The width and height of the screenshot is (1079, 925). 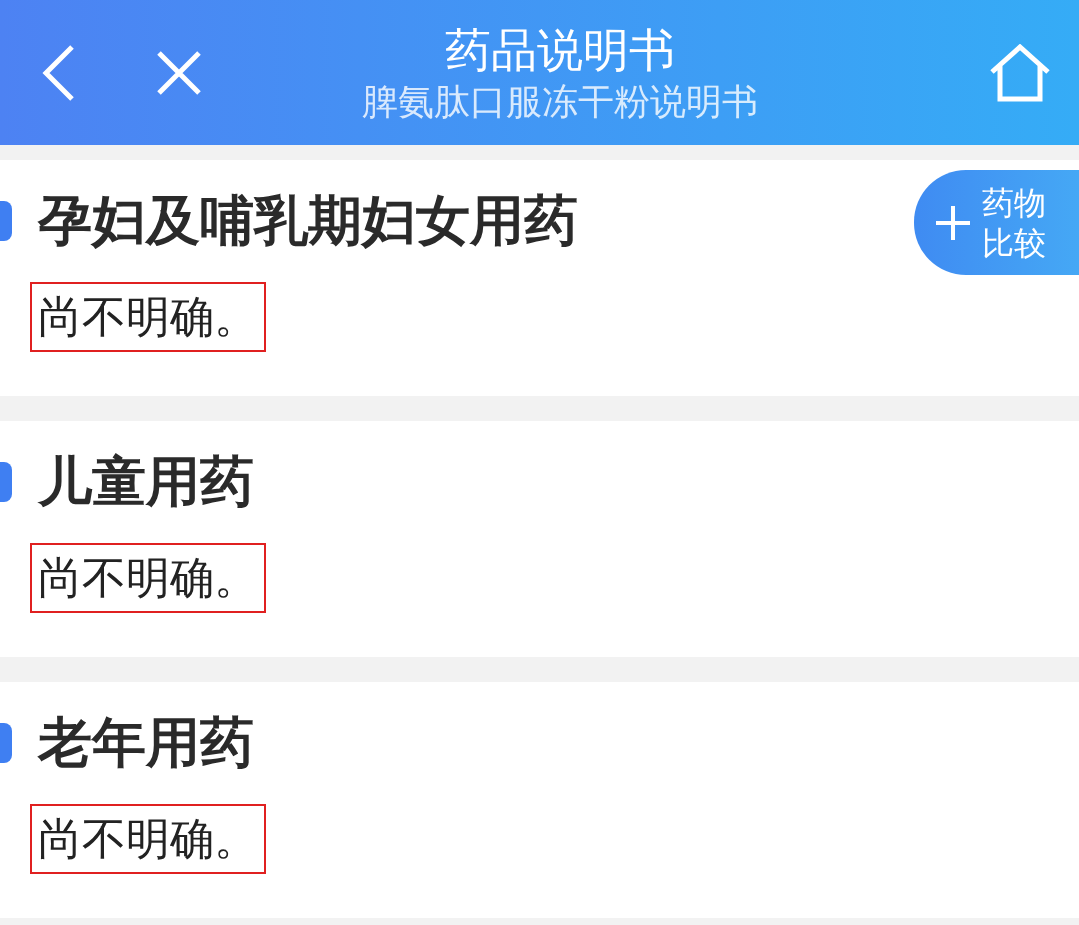 I want to click on home-icon, so click(x=1020, y=72).